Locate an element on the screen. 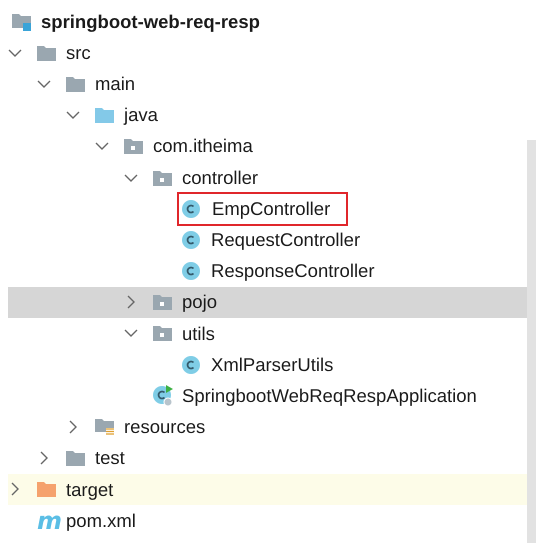  tree-item-label: ResponseController is located at coordinates (293, 271).